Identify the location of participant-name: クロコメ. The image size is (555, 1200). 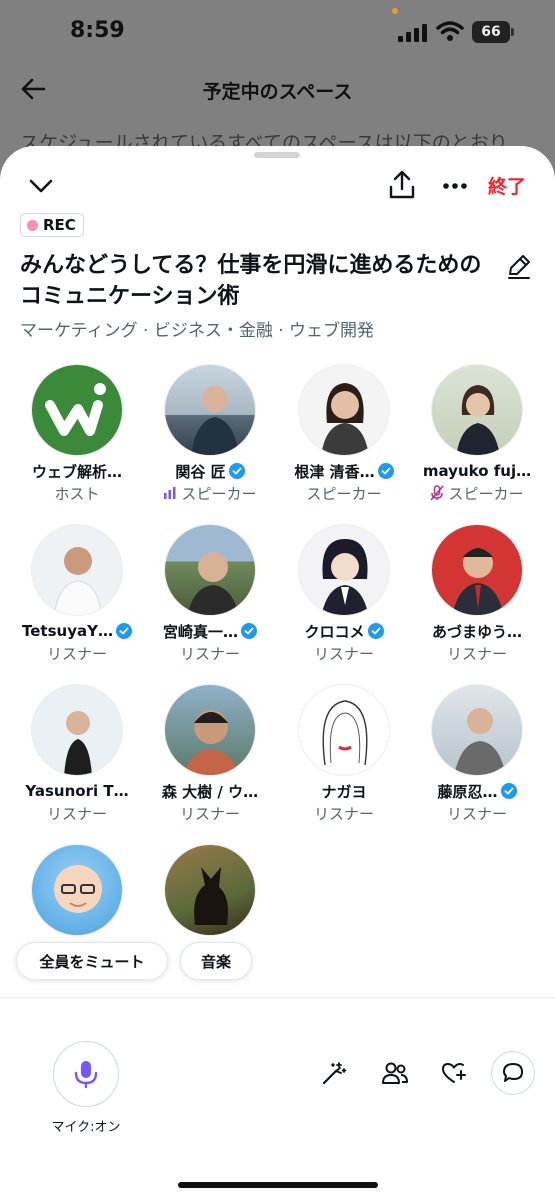
(334, 631).